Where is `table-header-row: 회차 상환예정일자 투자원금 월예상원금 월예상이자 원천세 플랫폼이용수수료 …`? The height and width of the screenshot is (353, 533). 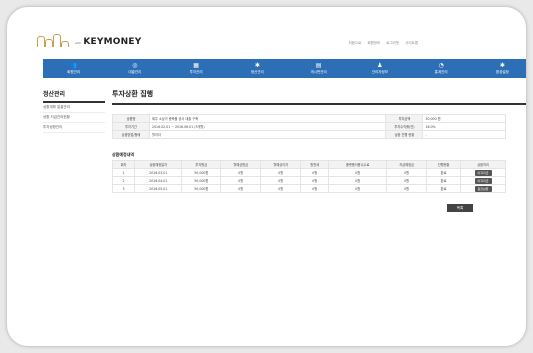 table-header-row: 회차 상환예정일자 투자원금 월예상원금 월예상이자 원천세 플랫폼이용수수료 … is located at coordinates (308, 164).